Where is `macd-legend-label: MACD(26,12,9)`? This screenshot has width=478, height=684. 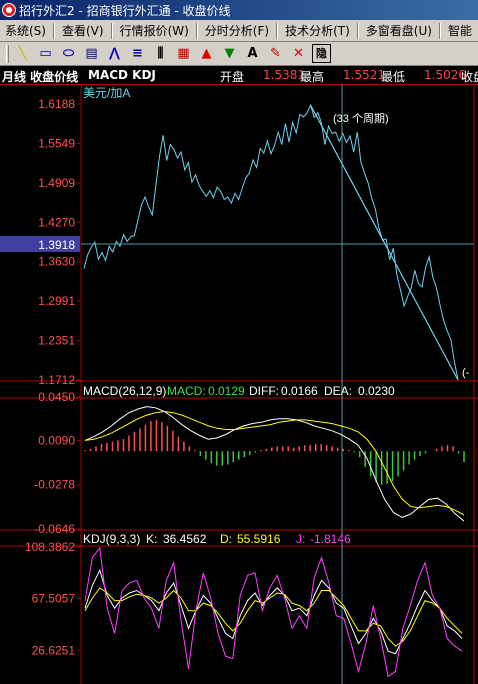 macd-legend-label: MACD(26,12,9) is located at coordinates (124, 391).